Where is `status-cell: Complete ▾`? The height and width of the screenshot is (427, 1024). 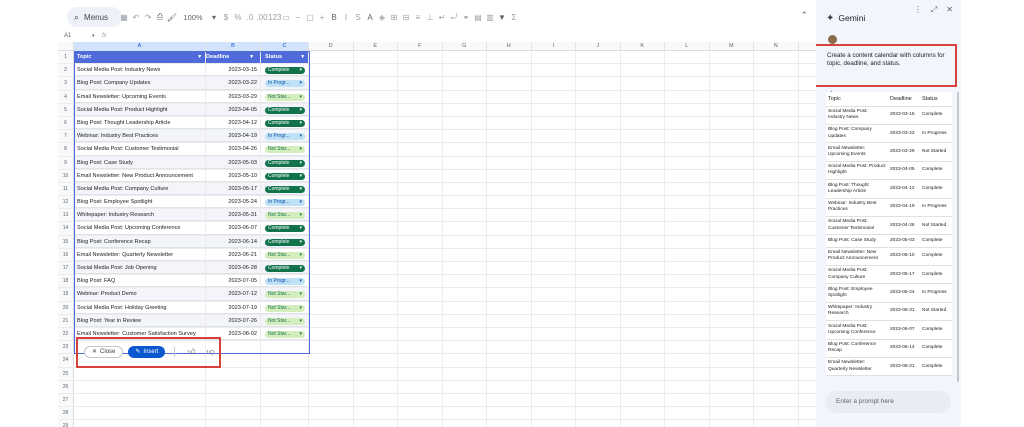 status-cell: Complete ▾ is located at coordinates (285, 123).